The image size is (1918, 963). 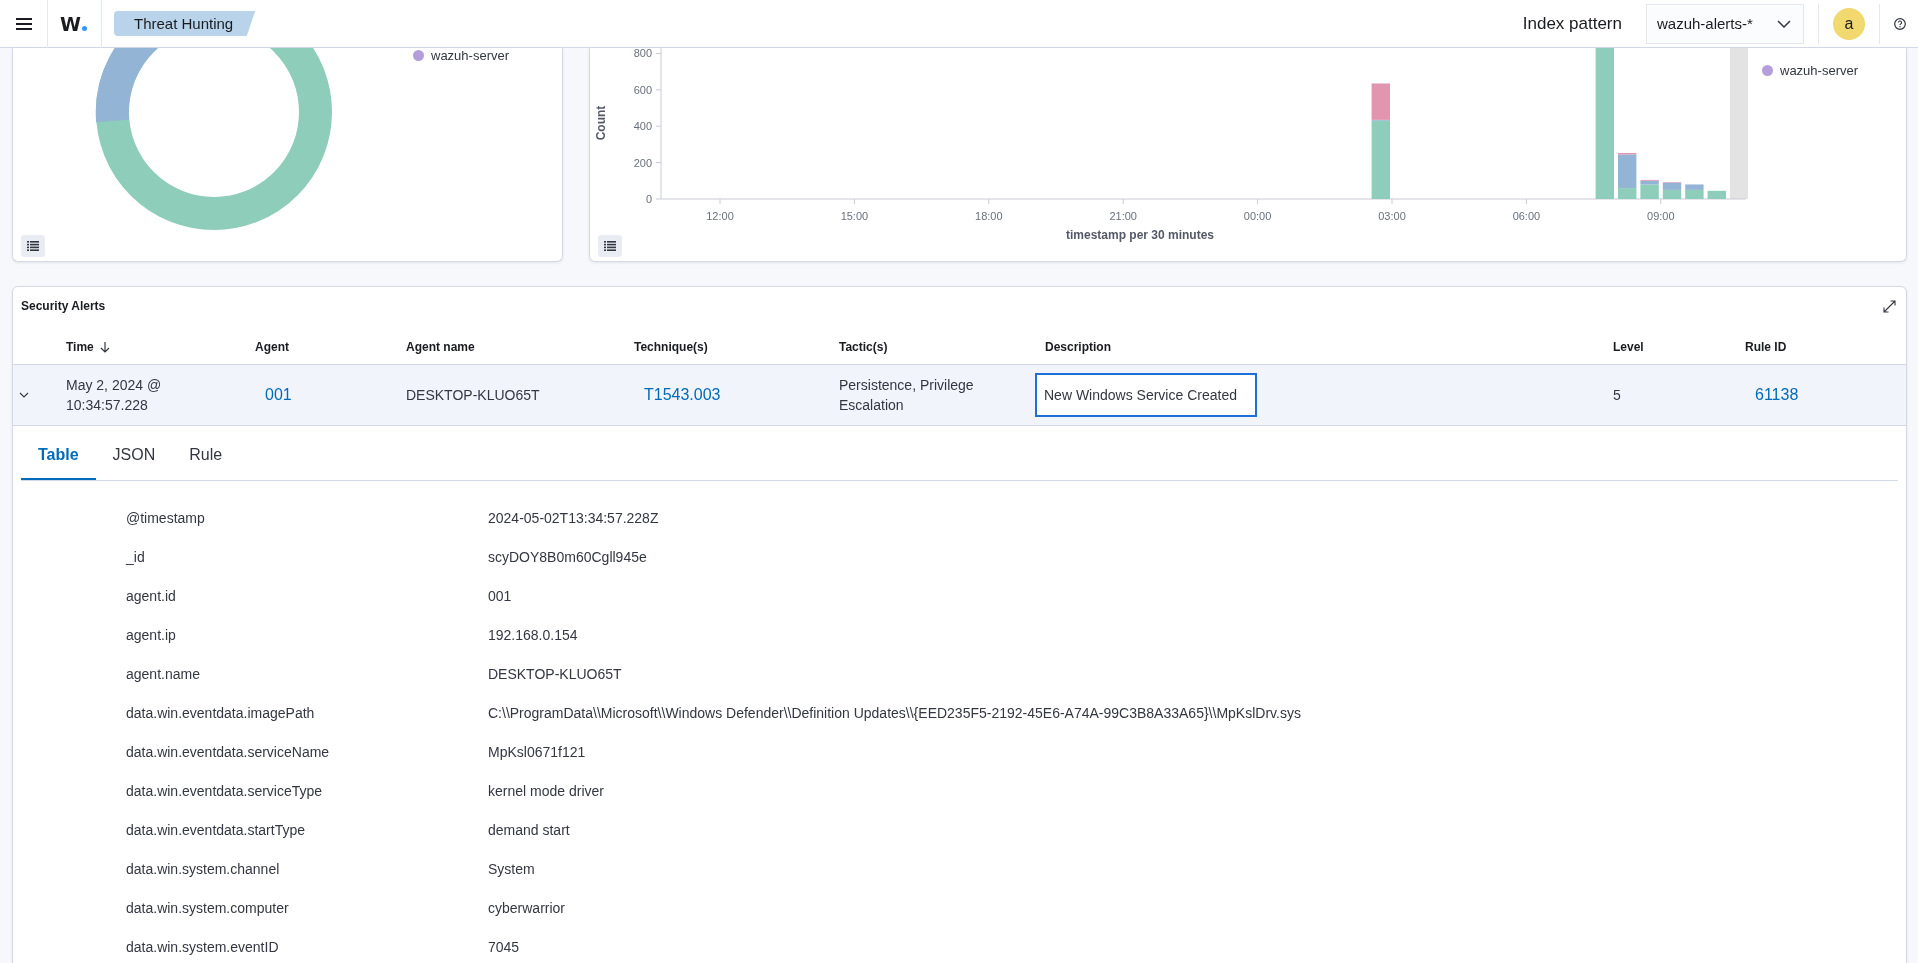 What do you see at coordinates (273, 394) in the screenshot?
I see `table-link: 001` at bounding box center [273, 394].